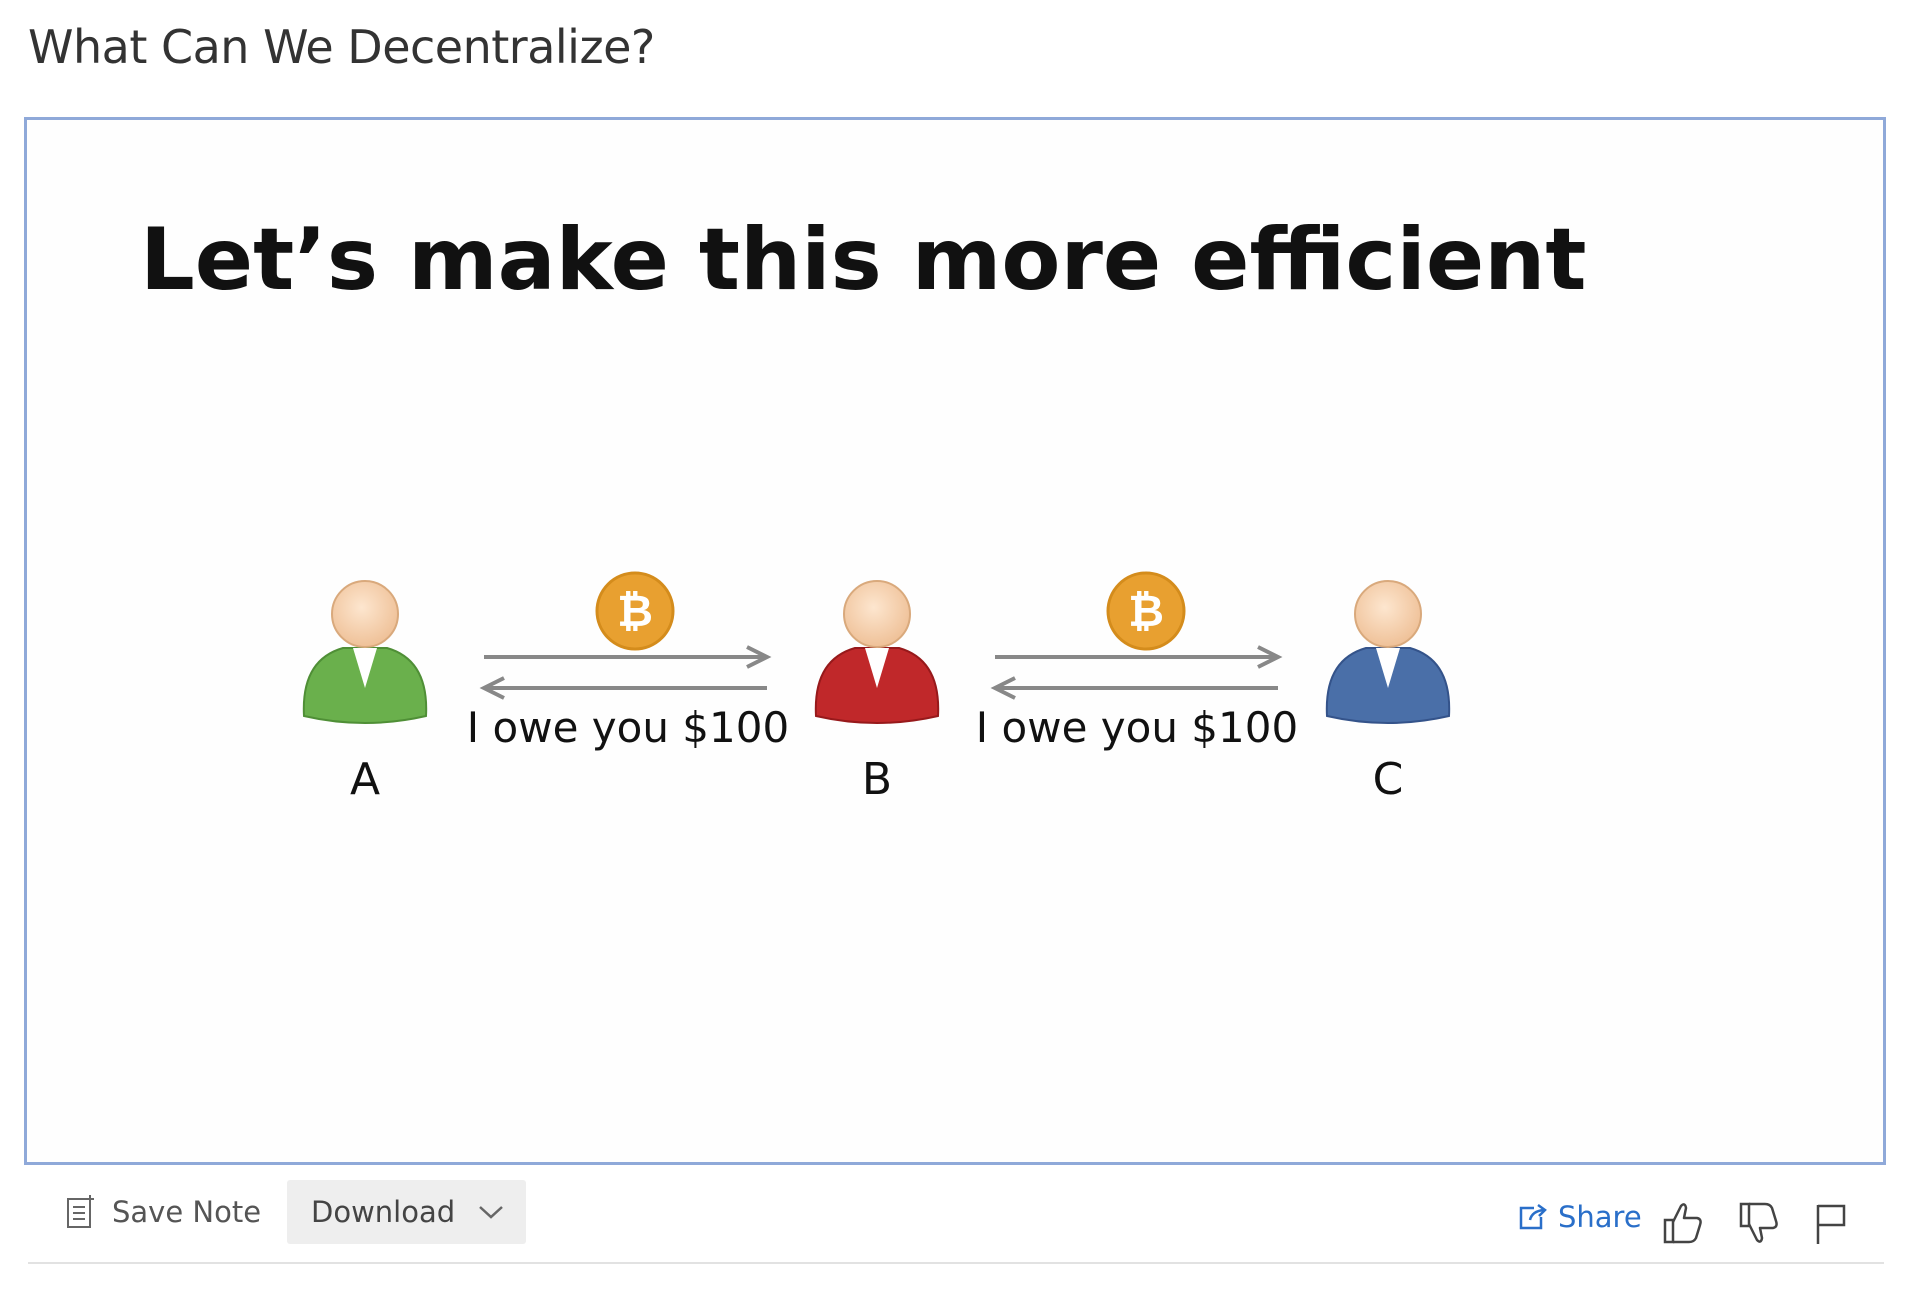 The image size is (1908, 1295). Describe the element at coordinates (365, 779) in the screenshot. I see `person-label-a: A` at that location.